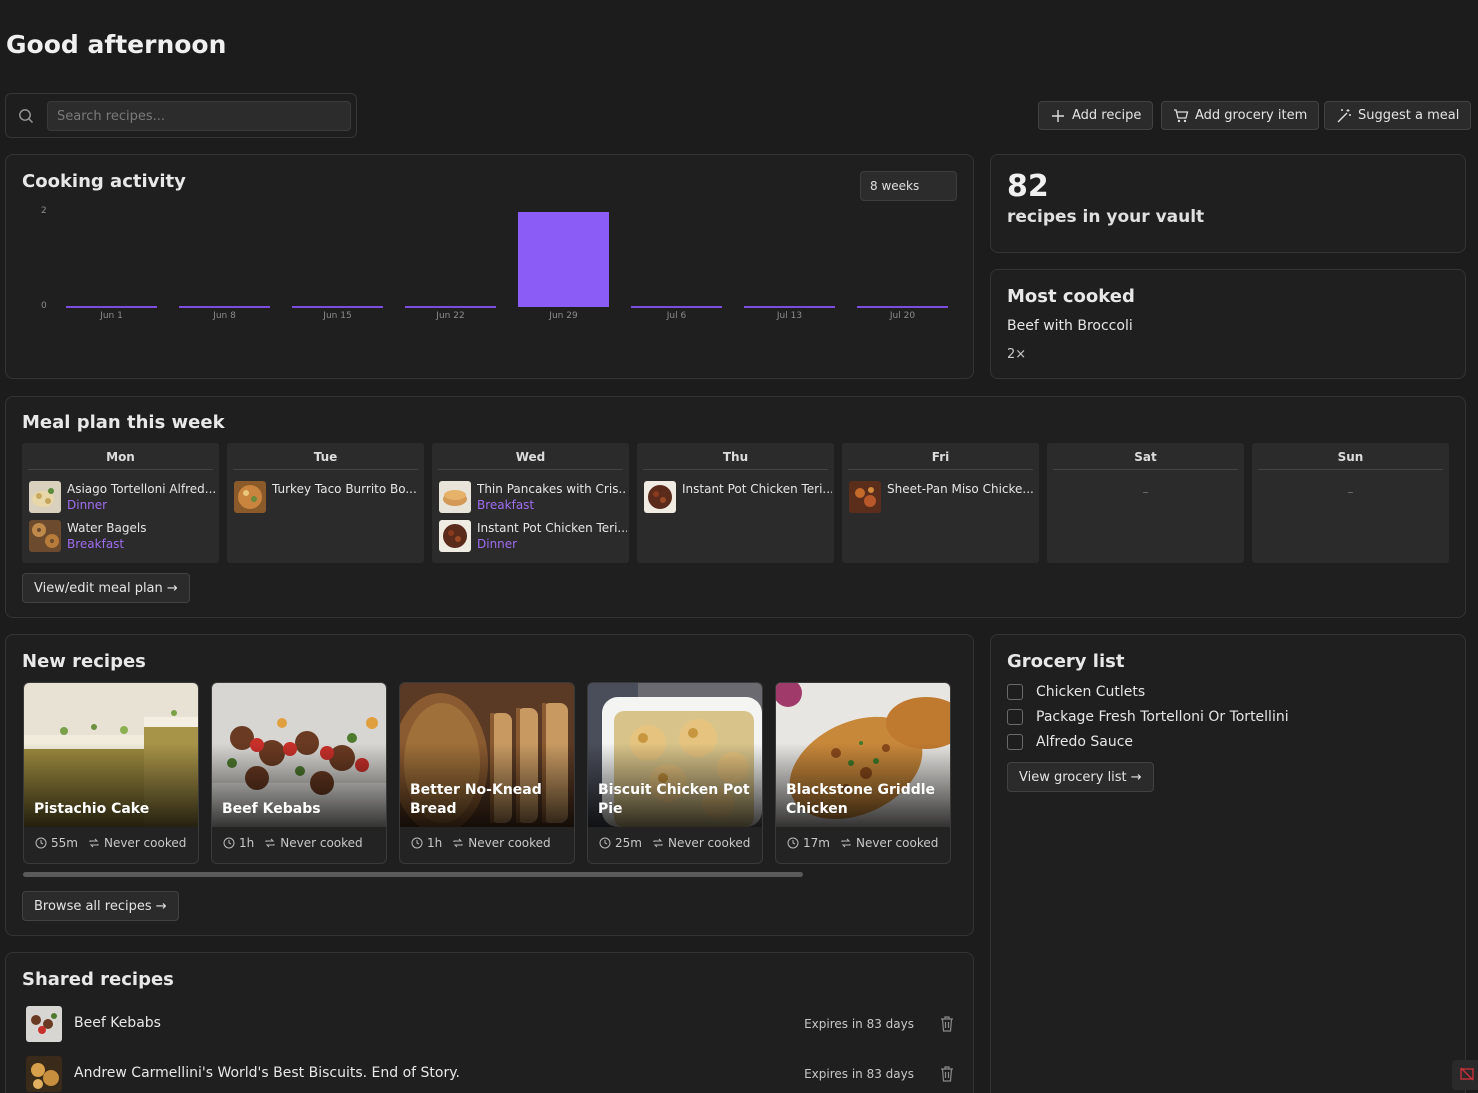 This screenshot has width=1478, height=1093. I want to click on range-select: 8 weeks, so click(908, 186).